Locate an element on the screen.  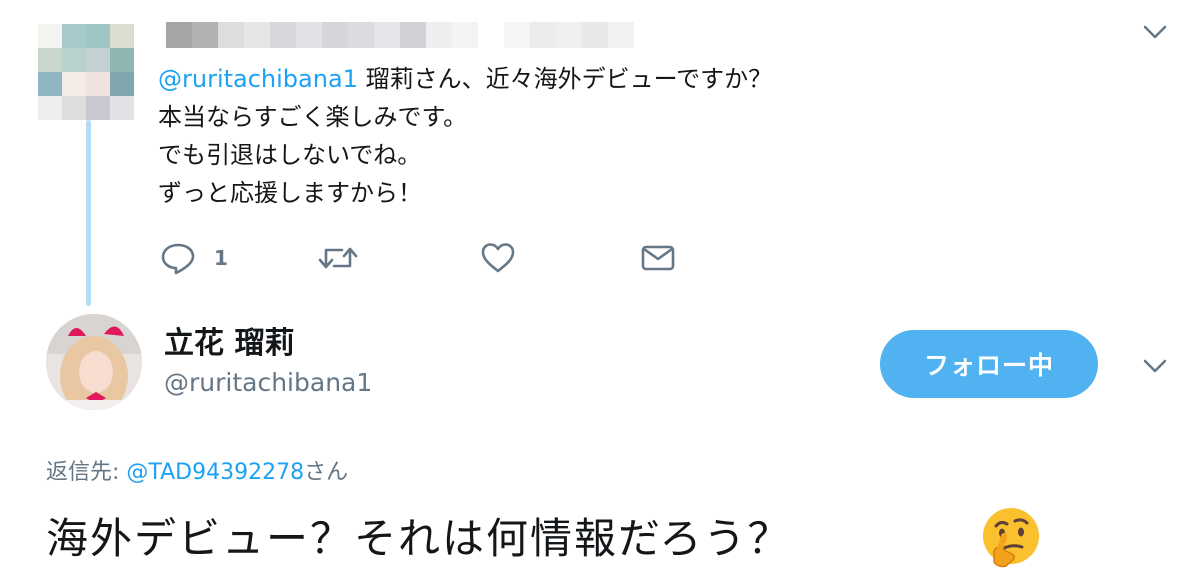
replying-to: 返信先: @TAD94392278さん is located at coordinates (197, 470).